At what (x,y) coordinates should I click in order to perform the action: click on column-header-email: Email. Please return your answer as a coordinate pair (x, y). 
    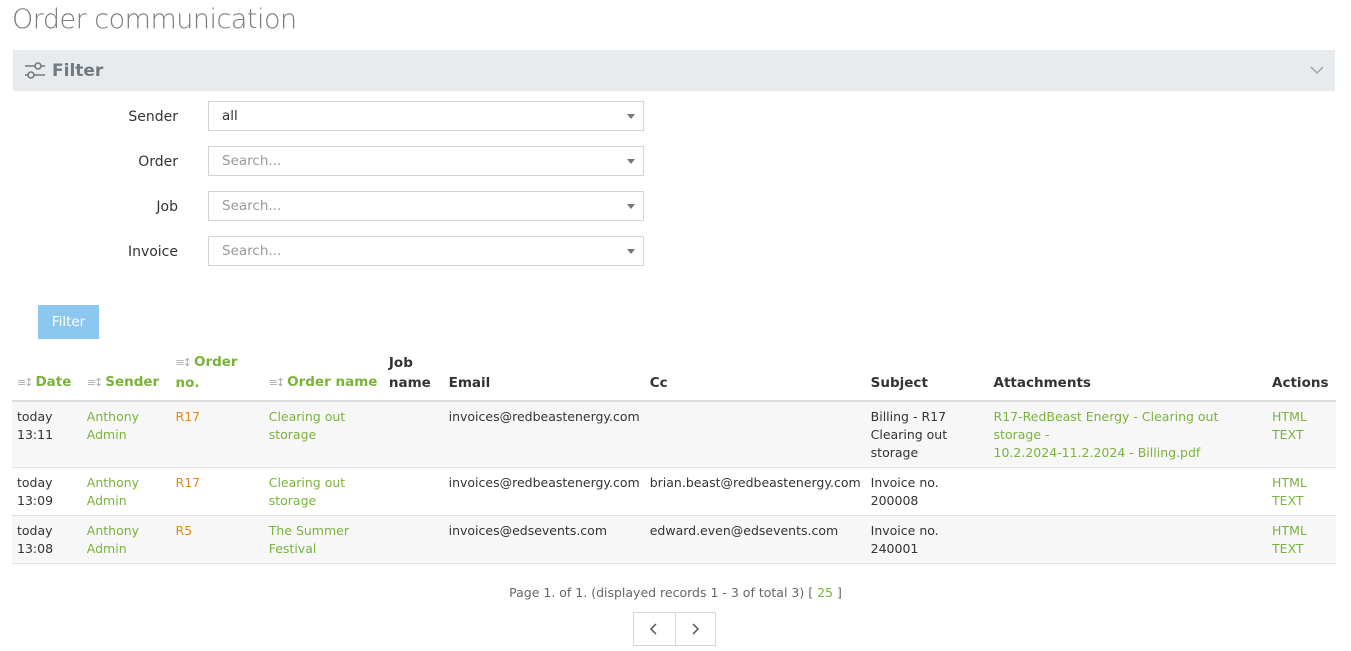
    Looking at the image, I should click on (544, 377).